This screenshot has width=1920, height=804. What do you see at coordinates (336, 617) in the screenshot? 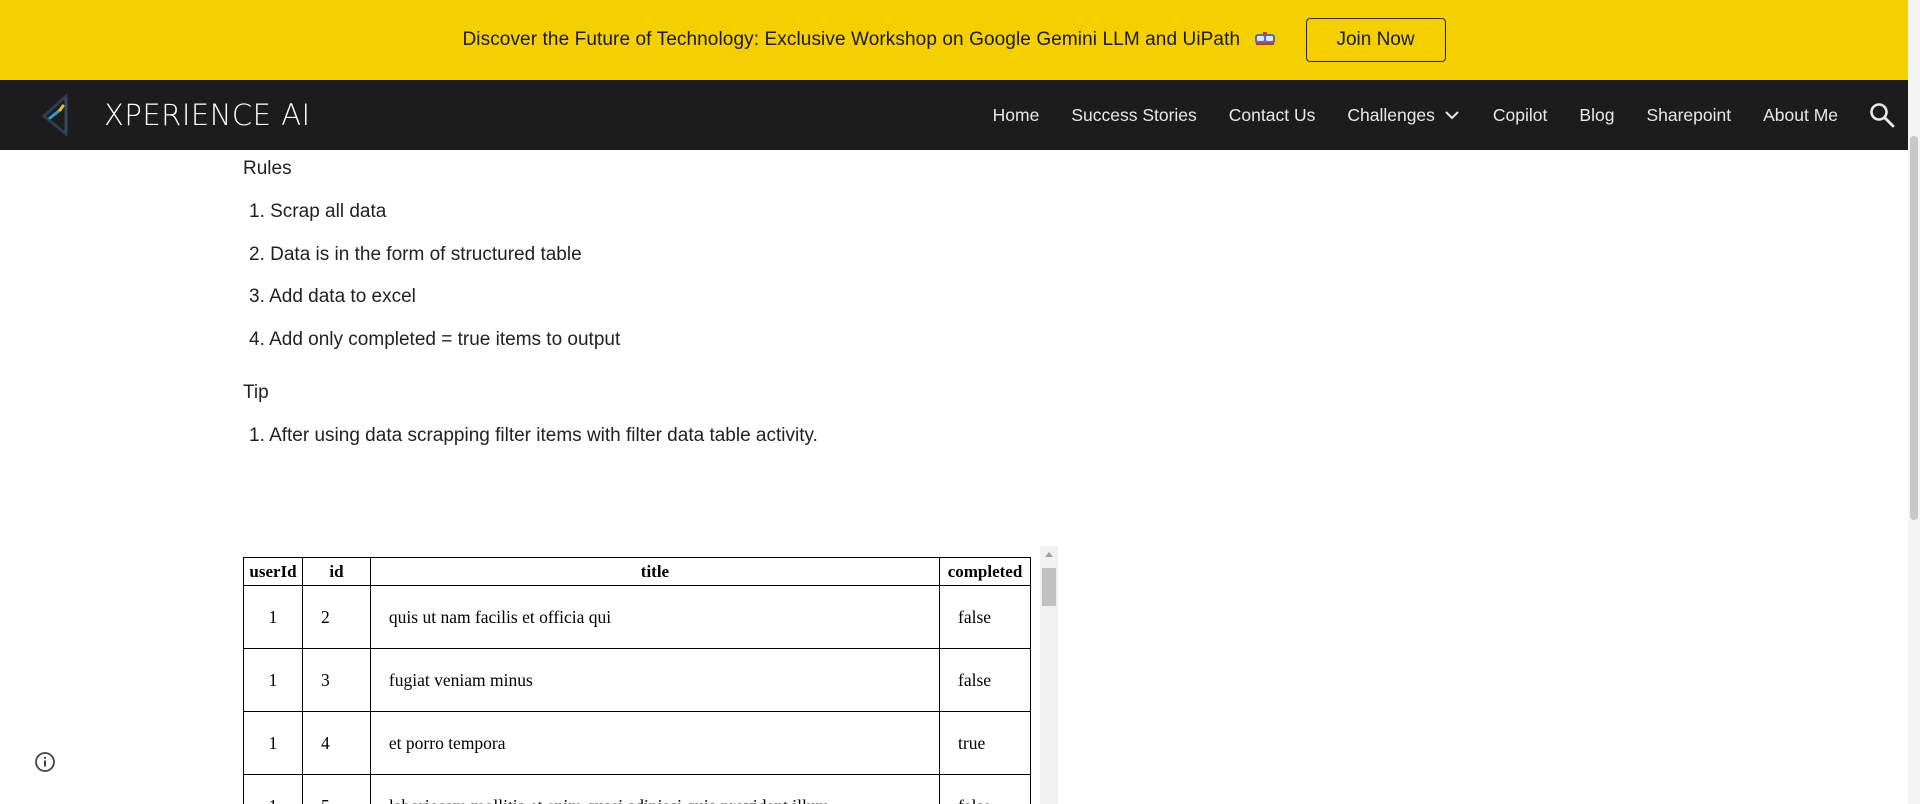
I see `cell-id: 2` at bounding box center [336, 617].